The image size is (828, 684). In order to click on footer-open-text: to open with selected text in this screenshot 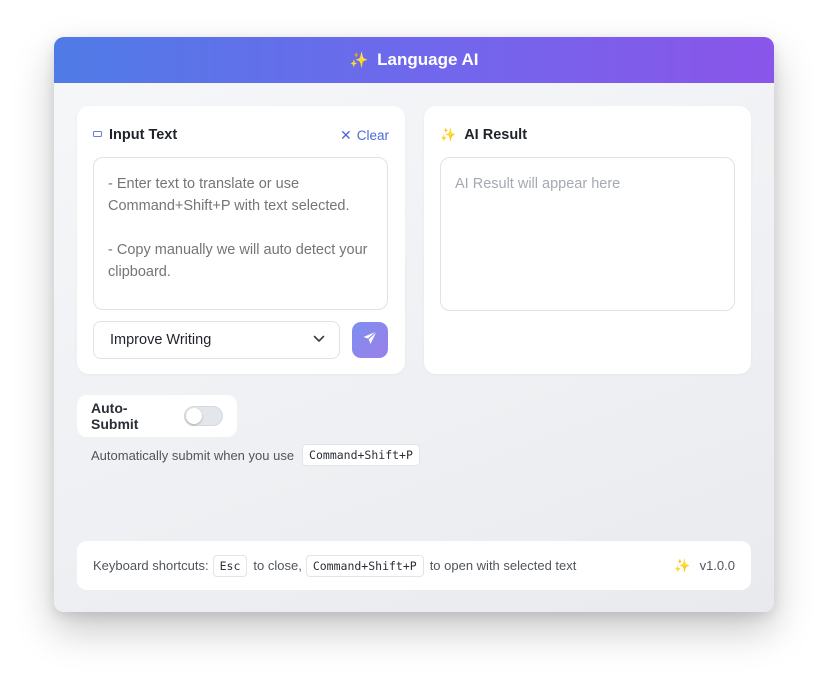, I will do `click(503, 565)`.